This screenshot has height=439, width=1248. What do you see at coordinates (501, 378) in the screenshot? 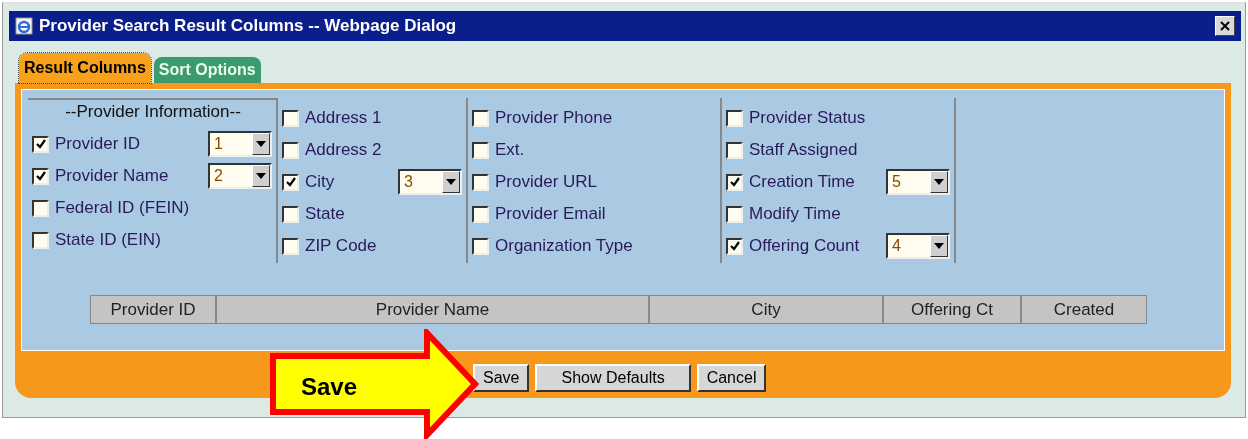
I see `dialog-button: Save` at bounding box center [501, 378].